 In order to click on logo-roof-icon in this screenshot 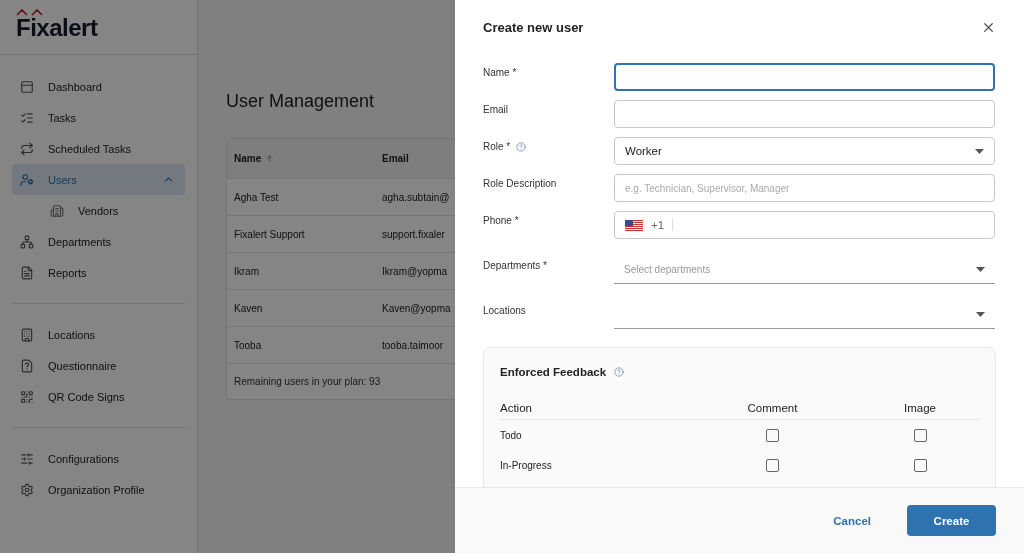, I will do `click(30, 12)`.